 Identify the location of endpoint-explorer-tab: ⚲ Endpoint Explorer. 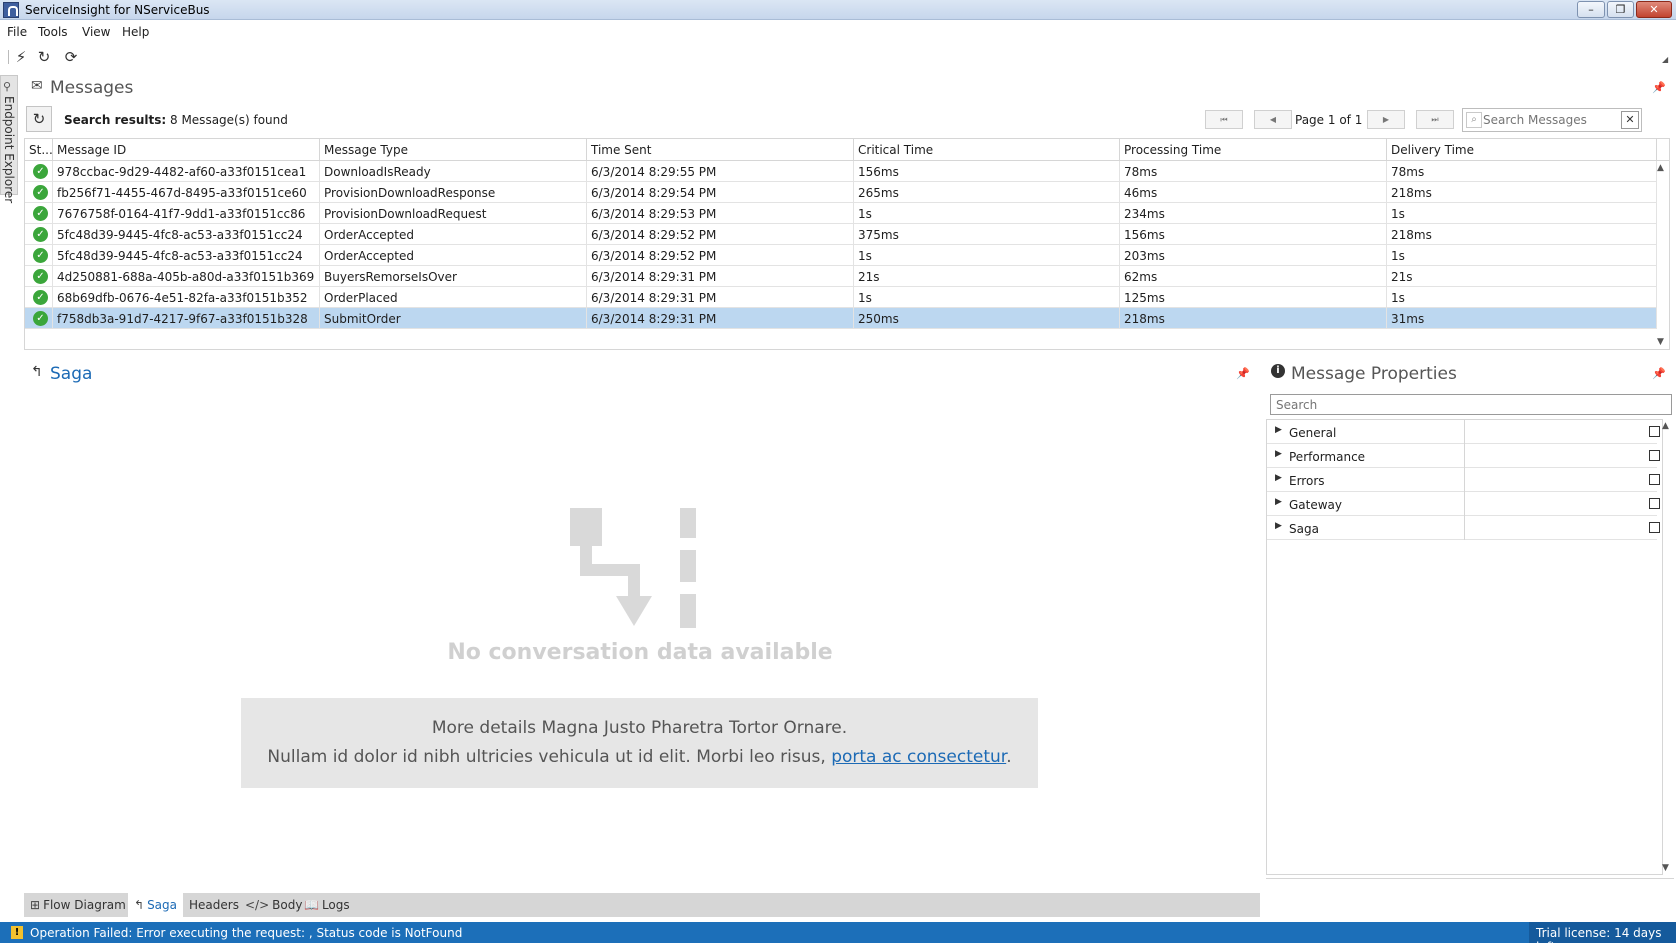
(9, 139).